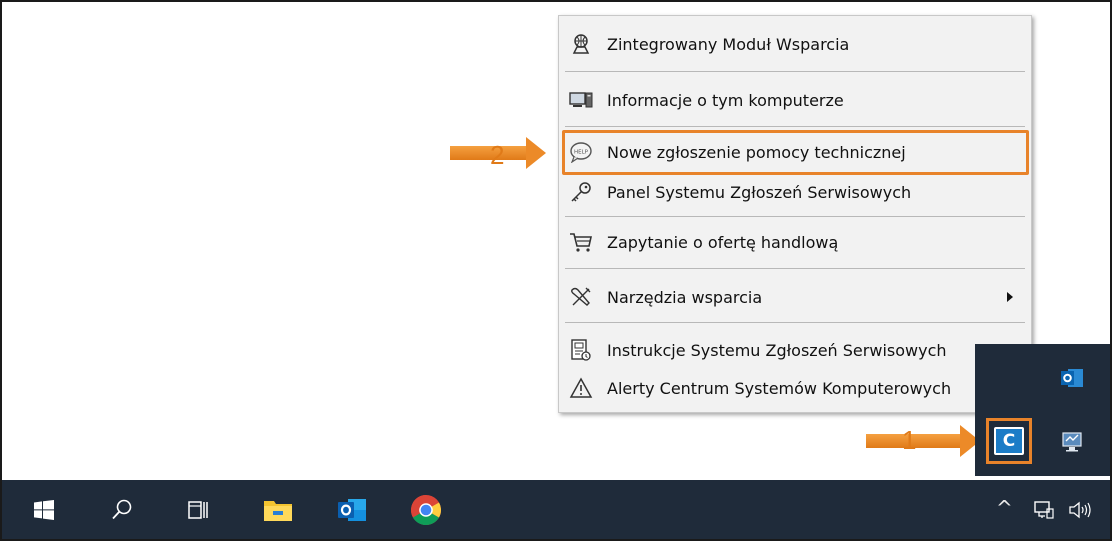 This screenshot has width=1112, height=541. What do you see at coordinates (1044, 509) in the screenshot?
I see `network-icon` at bounding box center [1044, 509].